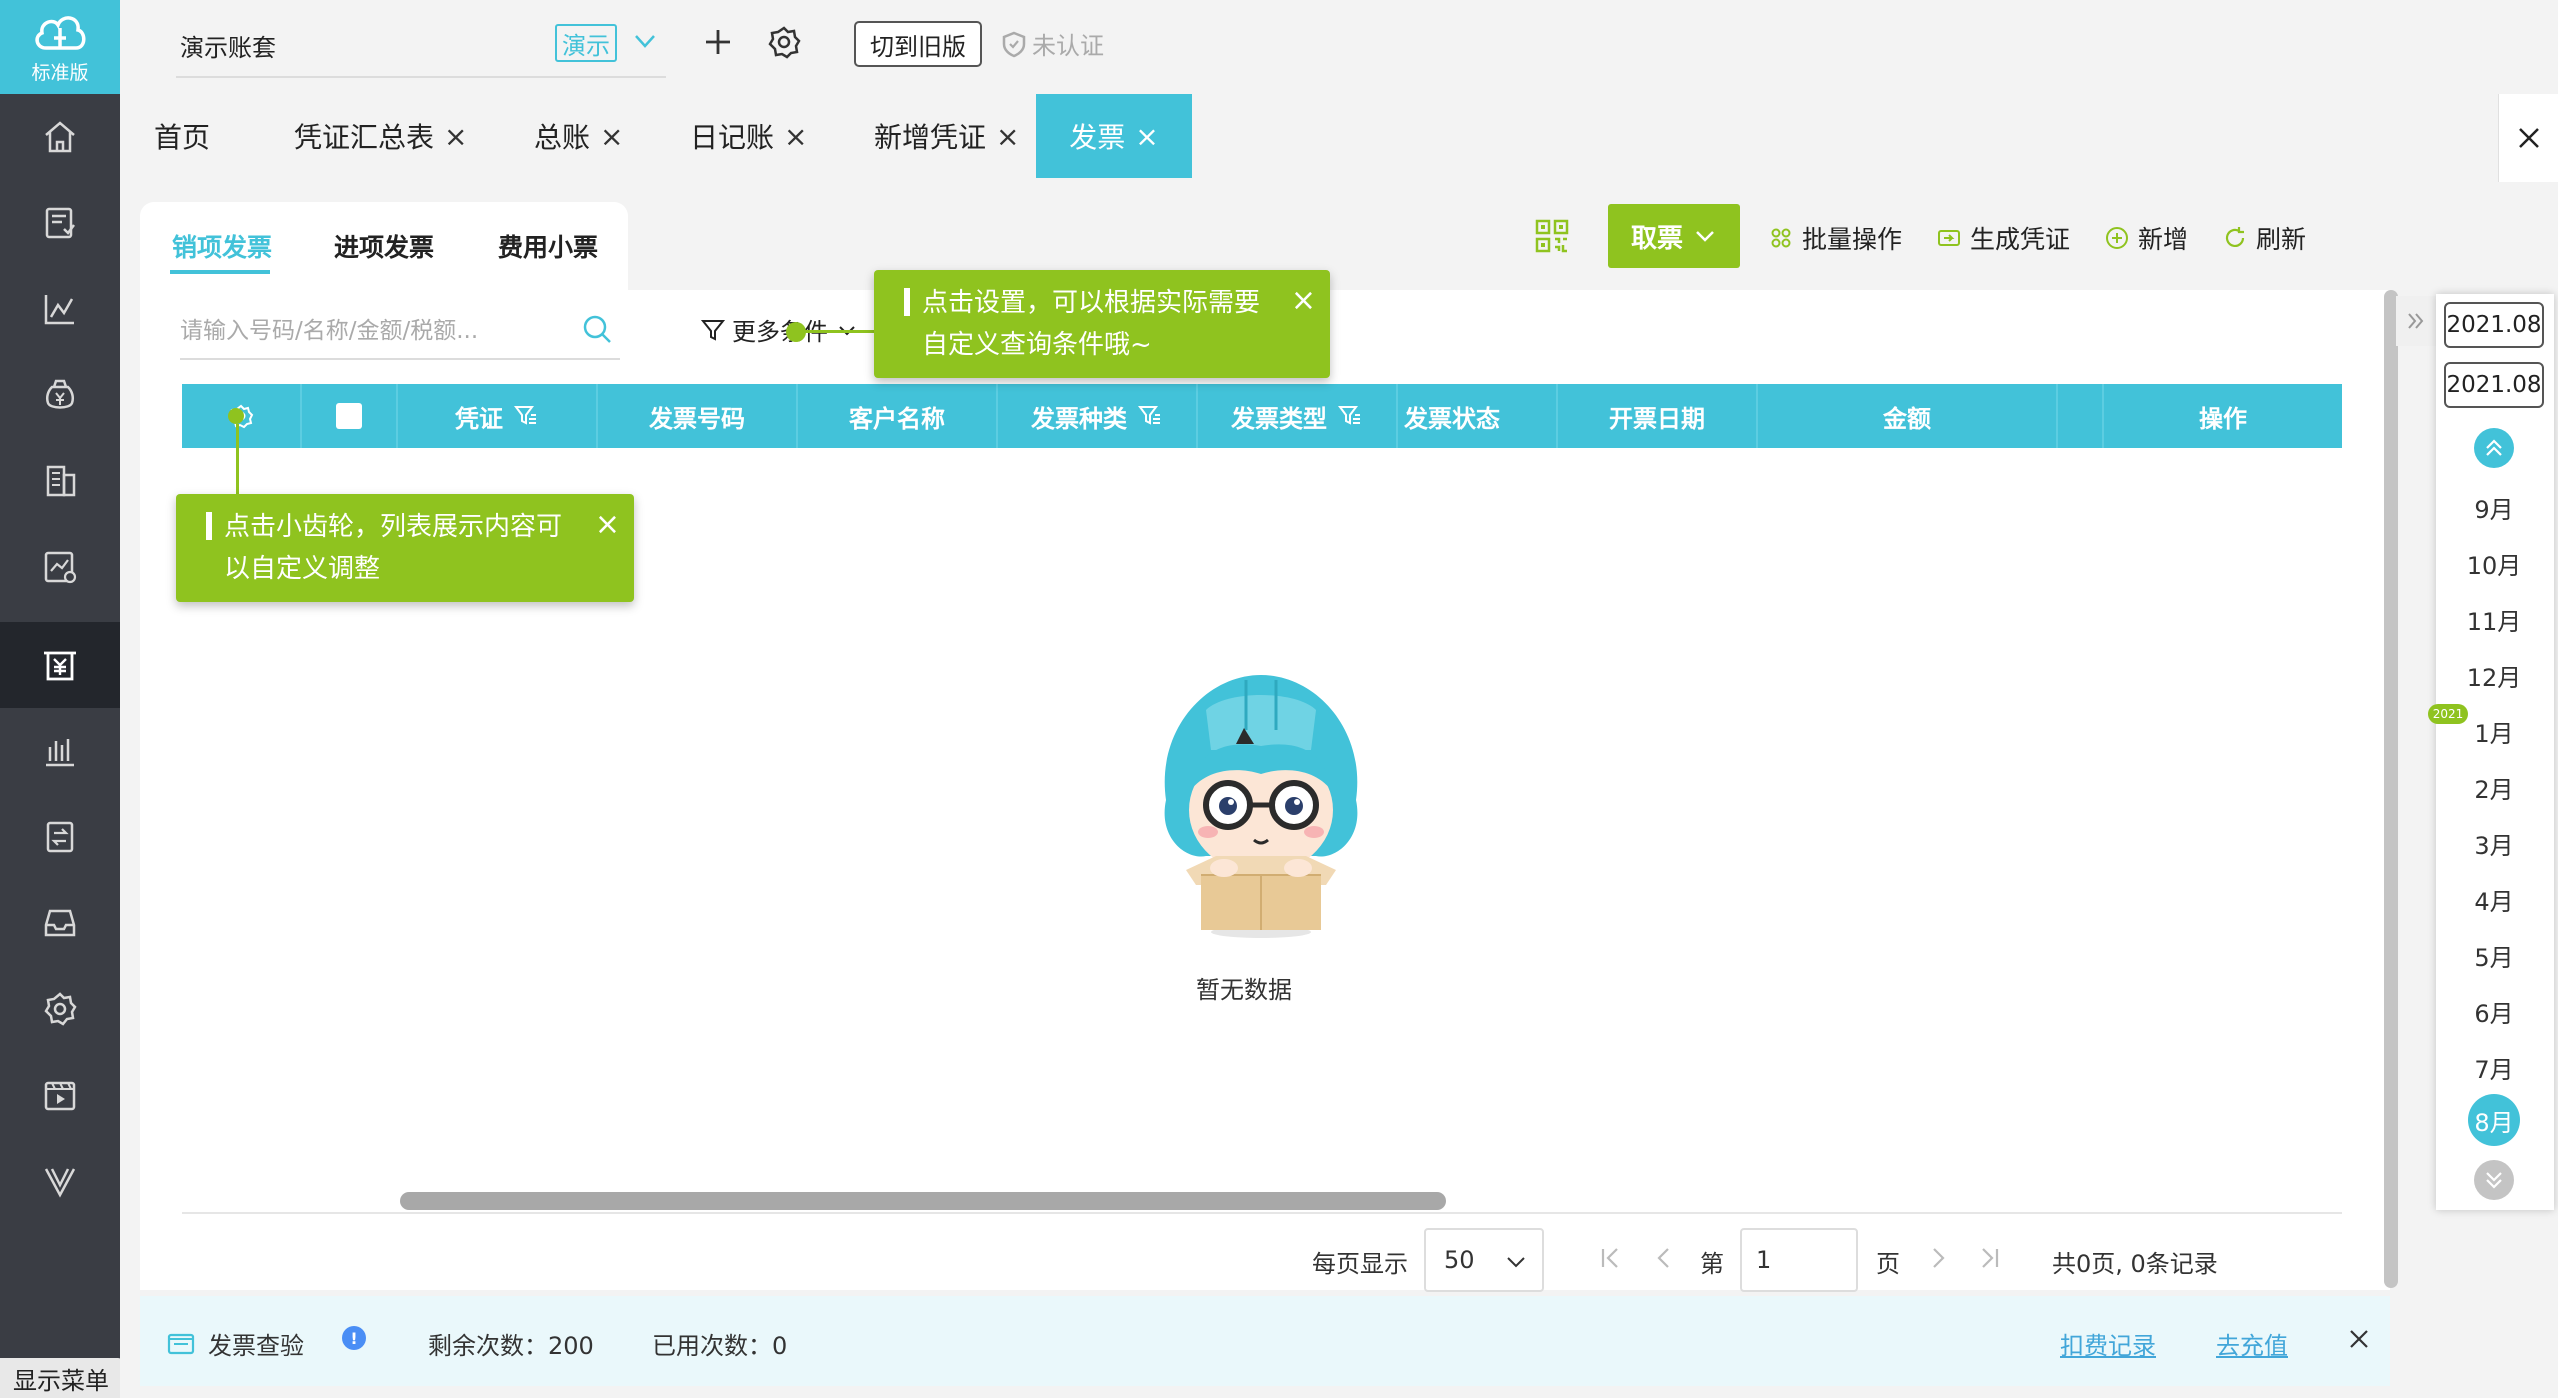  Describe the element at coordinates (2003, 238) in the screenshot. I see `generate-voucher-button: 生成凭证` at that location.